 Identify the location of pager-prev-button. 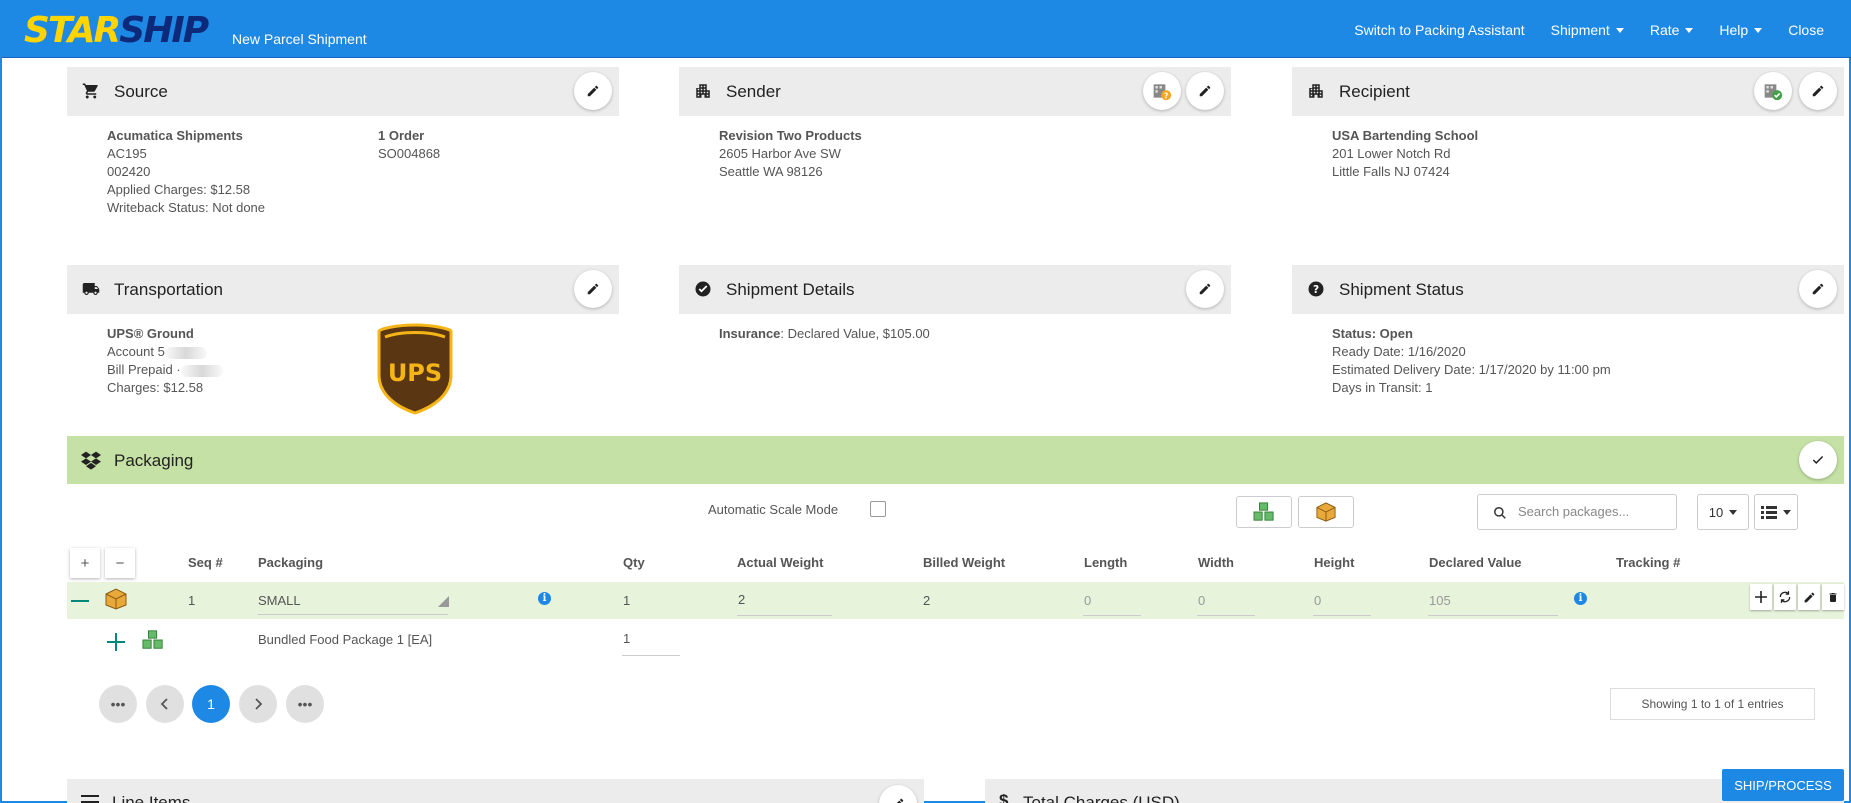
(165, 704).